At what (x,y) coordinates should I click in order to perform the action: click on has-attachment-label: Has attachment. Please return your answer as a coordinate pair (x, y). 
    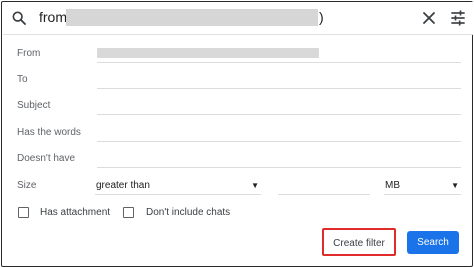
    Looking at the image, I should click on (75, 212).